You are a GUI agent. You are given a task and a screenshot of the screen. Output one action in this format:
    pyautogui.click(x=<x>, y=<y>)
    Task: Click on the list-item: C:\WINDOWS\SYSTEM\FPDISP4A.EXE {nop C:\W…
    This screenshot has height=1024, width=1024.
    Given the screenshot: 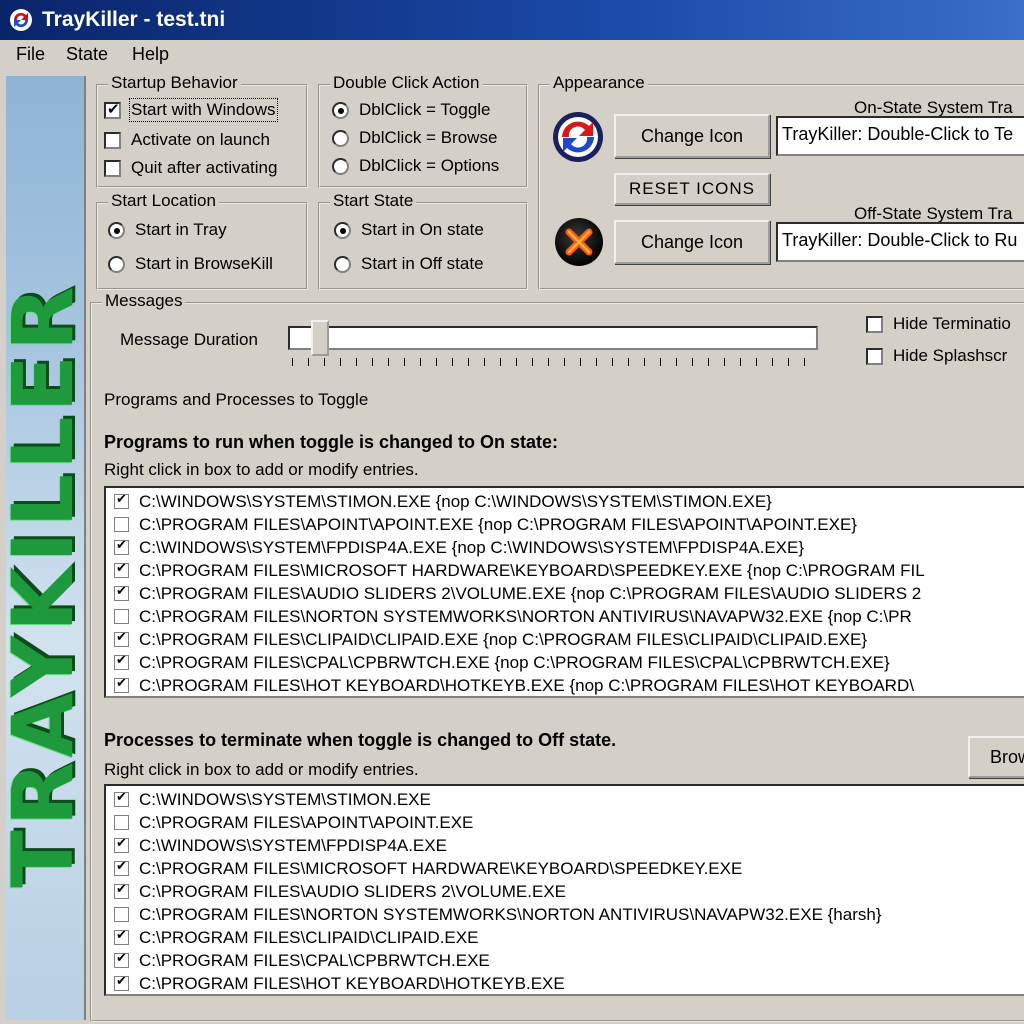 What is the action you would take?
    pyautogui.click(x=565, y=547)
    